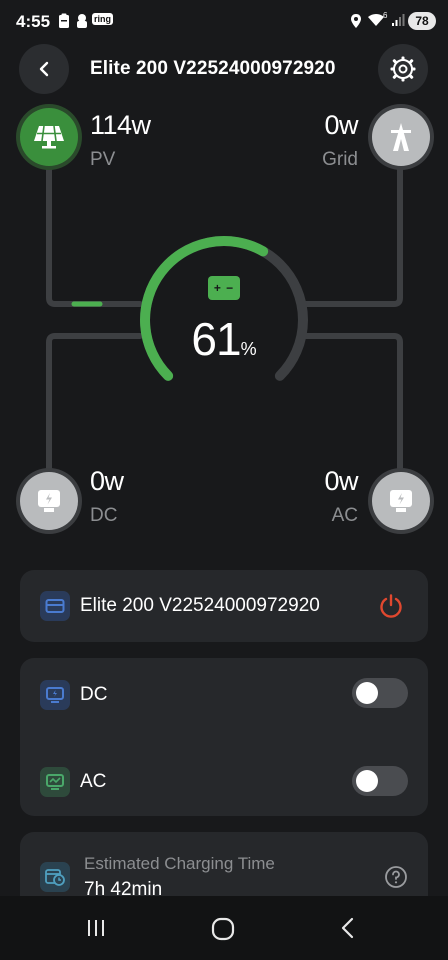  What do you see at coordinates (340, 159) in the screenshot?
I see `grid-label: Grid` at bounding box center [340, 159].